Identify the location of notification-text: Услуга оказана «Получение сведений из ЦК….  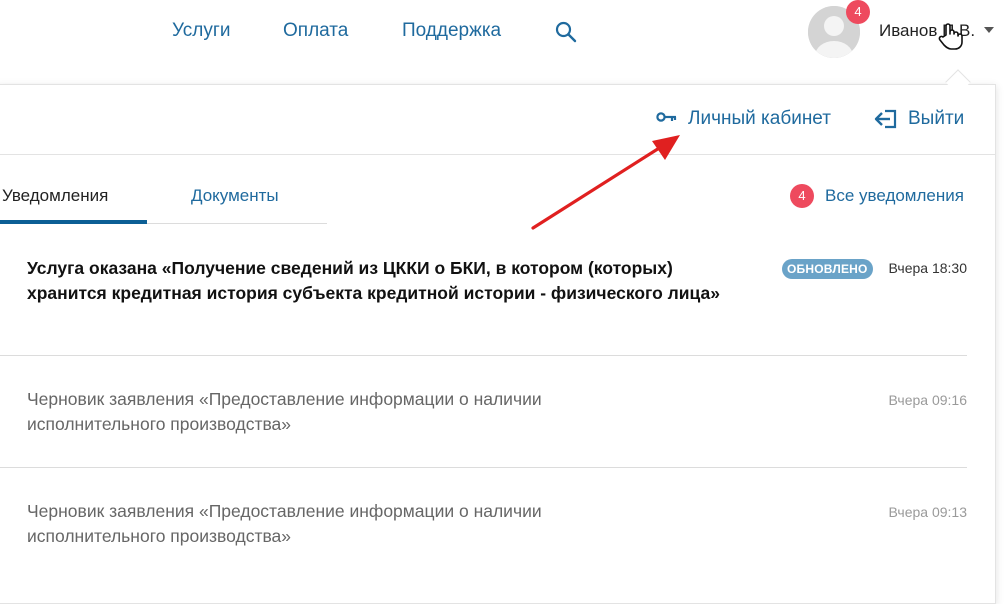
(373, 280).